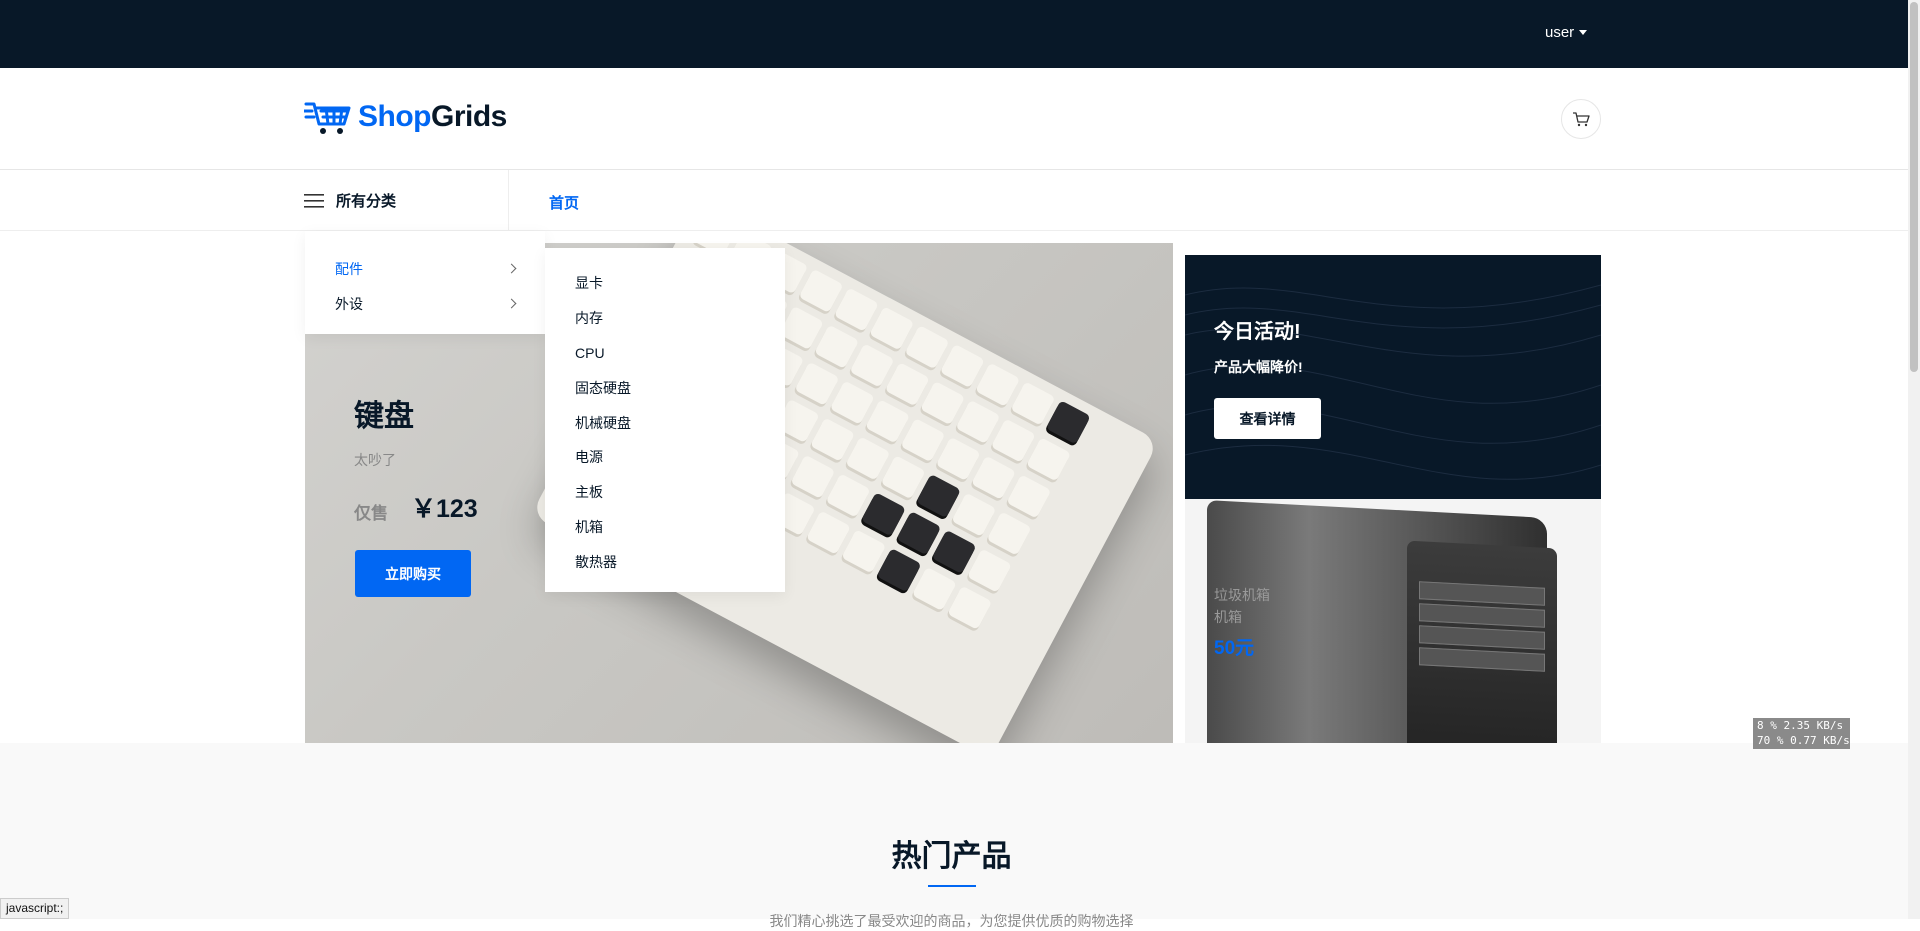 Image resolution: width=1920 pixels, height=931 pixels. Describe the element at coordinates (371, 513) in the screenshot. I see `hero-price-label: 仅售` at that location.